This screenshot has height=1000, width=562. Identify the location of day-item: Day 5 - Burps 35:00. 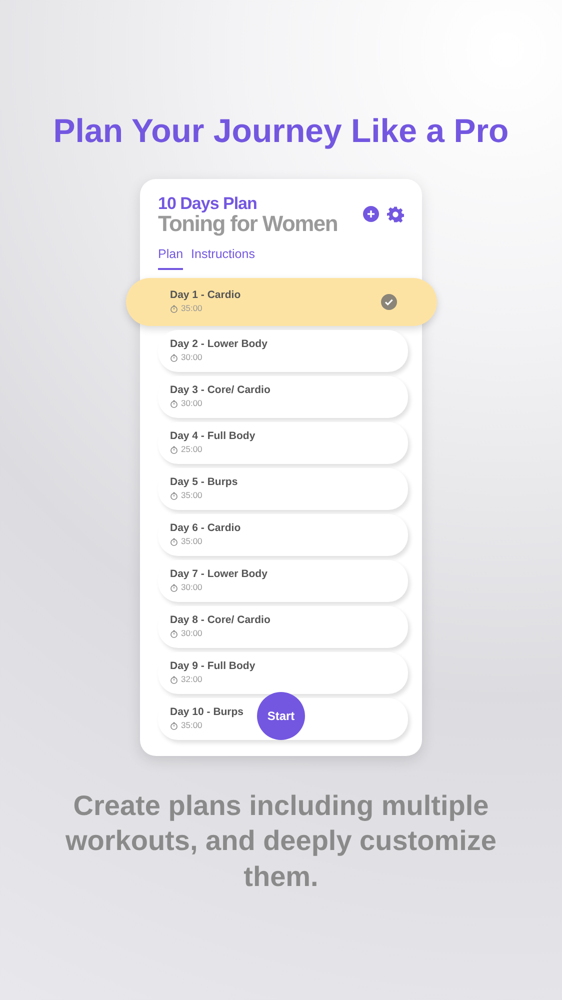
(283, 489).